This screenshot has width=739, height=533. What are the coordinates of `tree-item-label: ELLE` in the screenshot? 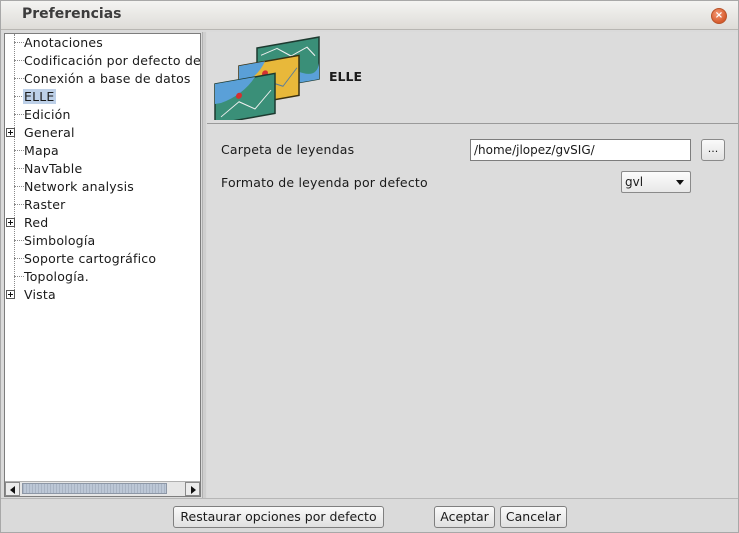 It's located at (39, 96).